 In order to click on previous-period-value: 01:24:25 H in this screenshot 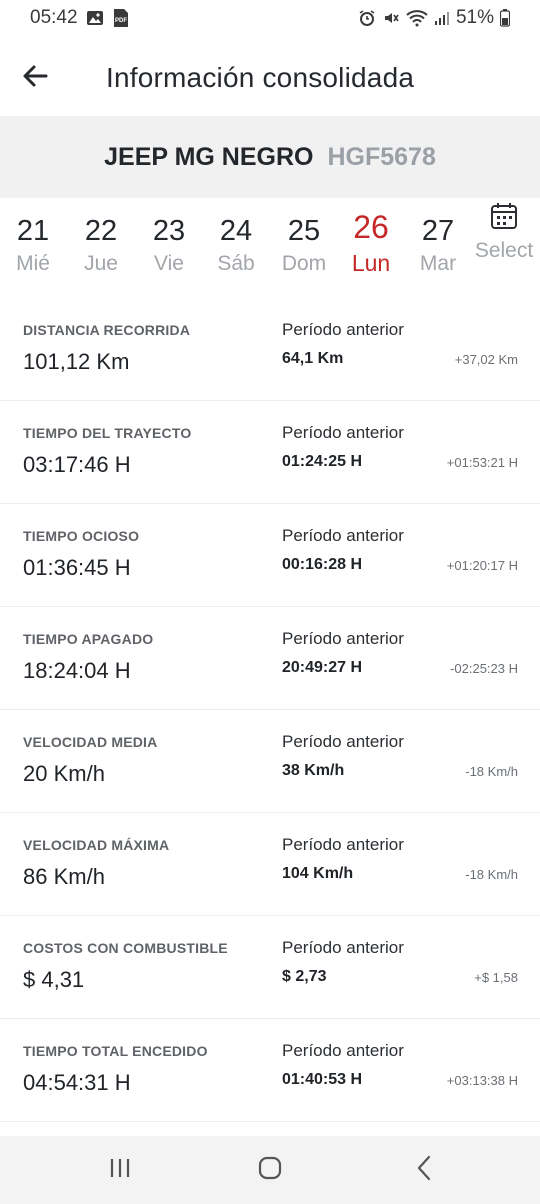, I will do `click(322, 461)`.